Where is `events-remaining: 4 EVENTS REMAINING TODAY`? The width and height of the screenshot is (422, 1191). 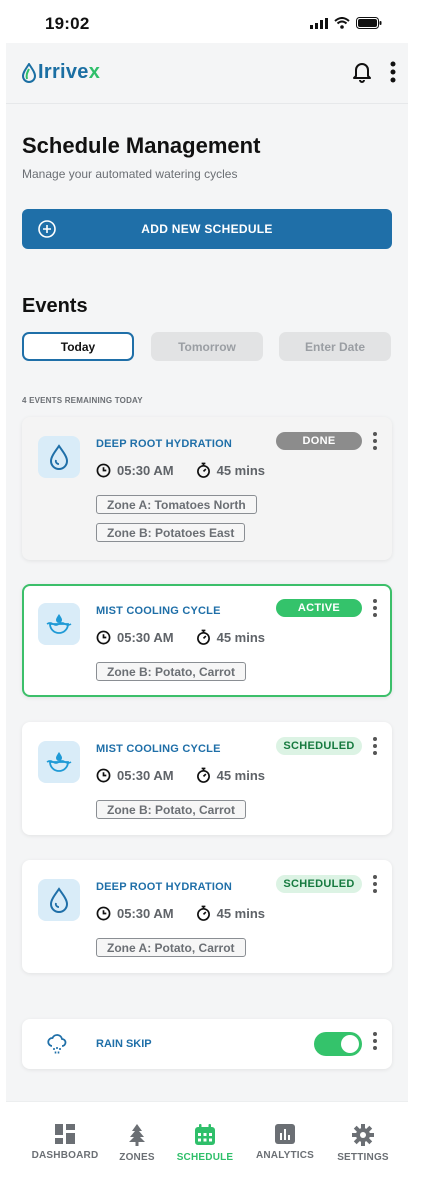 events-remaining: 4 EVENTS REMAINING TODAY is located at coordinates (82, 400).